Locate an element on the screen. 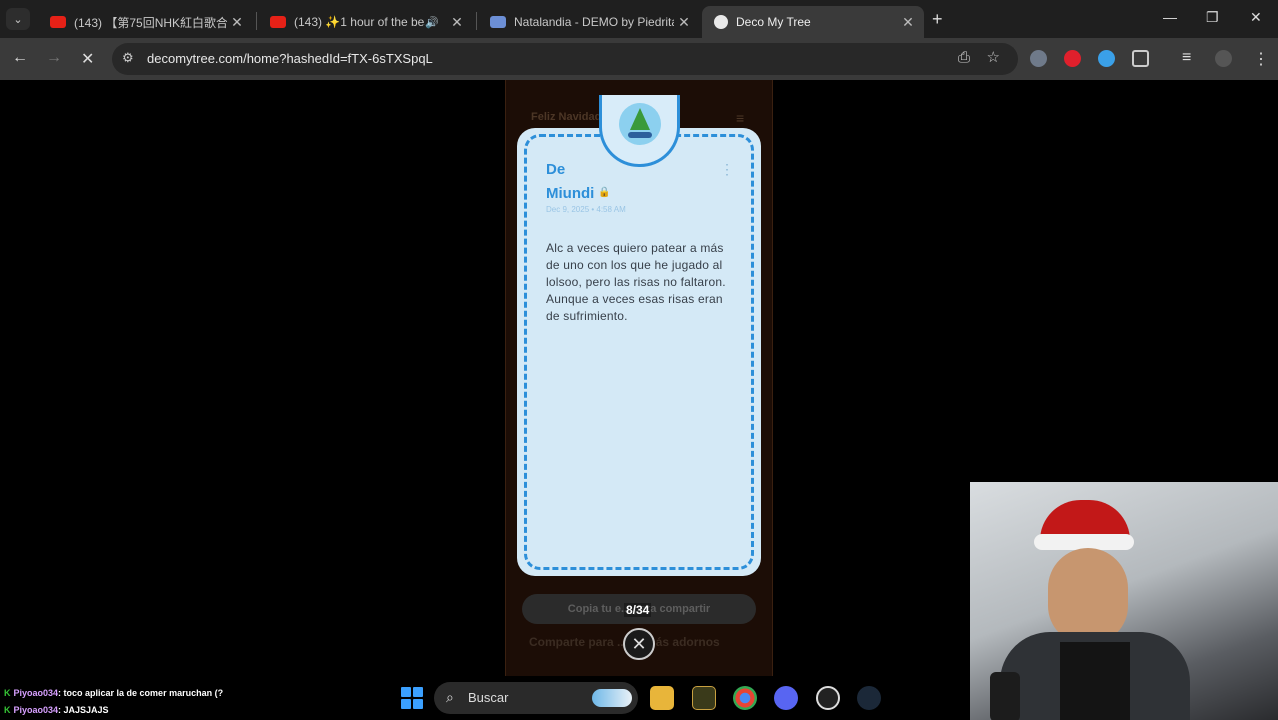  webcam-overlay is located at coordinates (1124, 601).